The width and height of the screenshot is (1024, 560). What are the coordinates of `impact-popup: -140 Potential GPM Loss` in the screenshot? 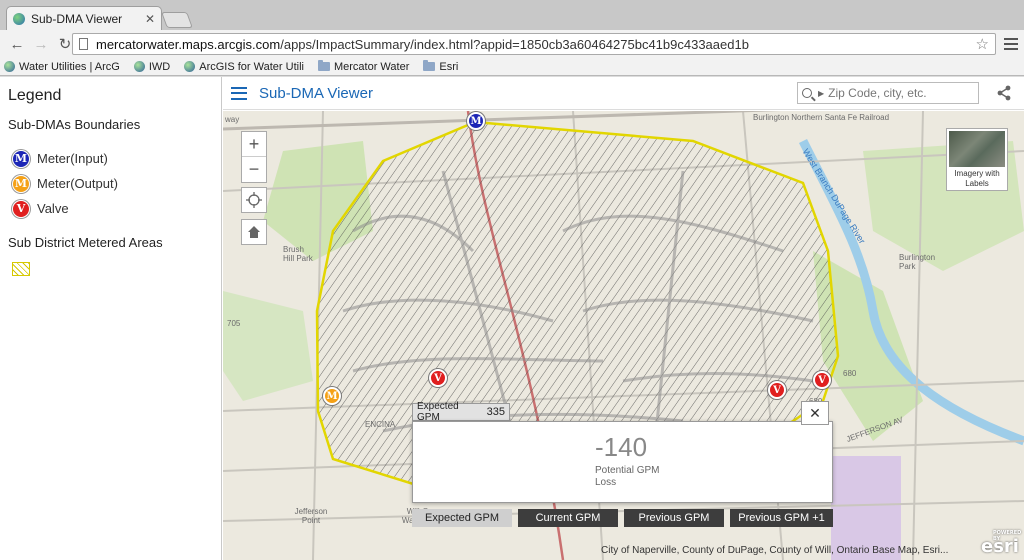 It's located at (622, 462).